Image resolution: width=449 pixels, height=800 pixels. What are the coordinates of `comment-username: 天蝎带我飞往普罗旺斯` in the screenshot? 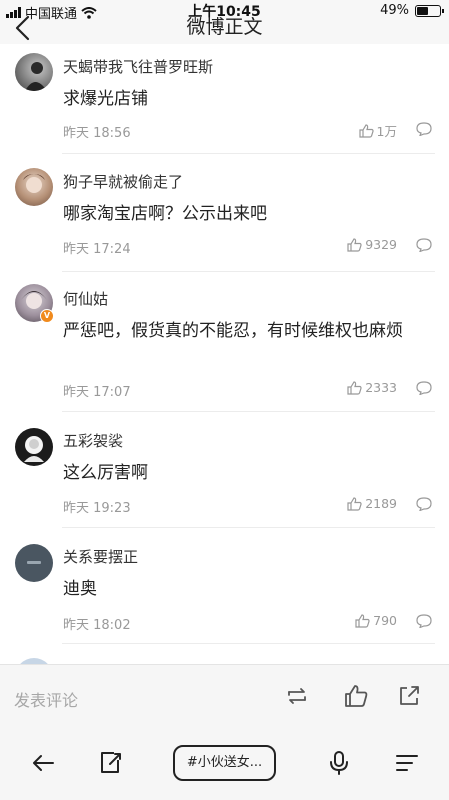 It's located at (138, 66).